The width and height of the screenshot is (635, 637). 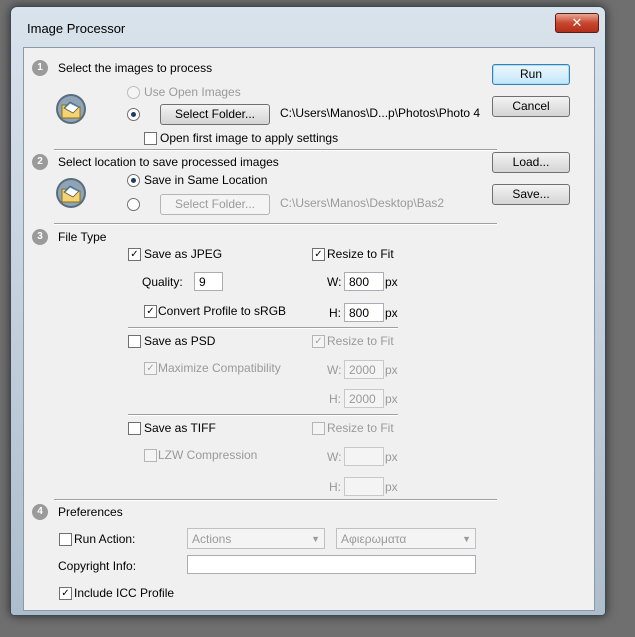 What do you see at coordinates (335, 399) in the screenshot?
I see `psd-height-label: H:` at bounding box center [335, 399].